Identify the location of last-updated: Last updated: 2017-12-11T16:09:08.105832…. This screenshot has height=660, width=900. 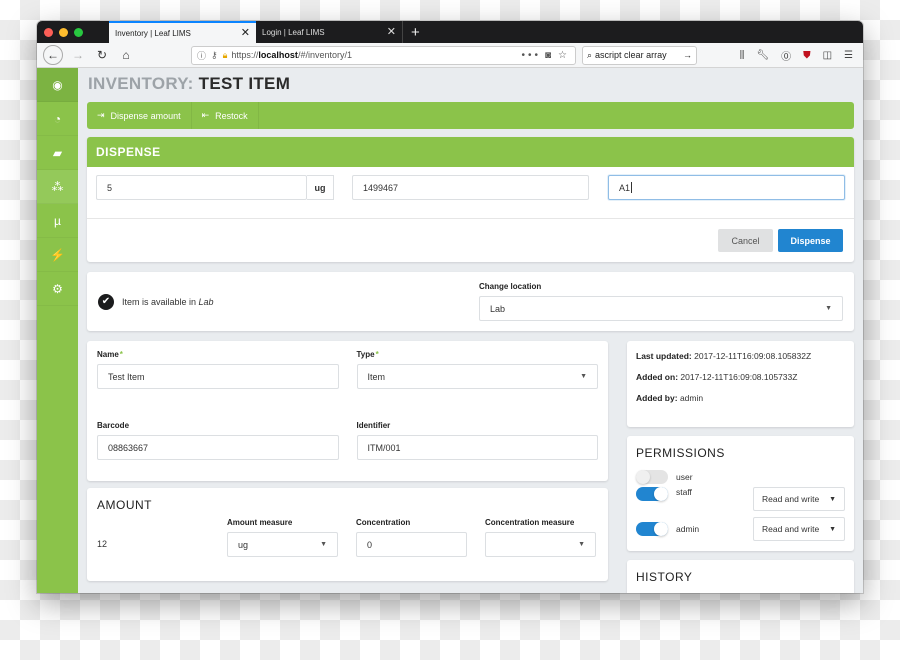
(740, 356).